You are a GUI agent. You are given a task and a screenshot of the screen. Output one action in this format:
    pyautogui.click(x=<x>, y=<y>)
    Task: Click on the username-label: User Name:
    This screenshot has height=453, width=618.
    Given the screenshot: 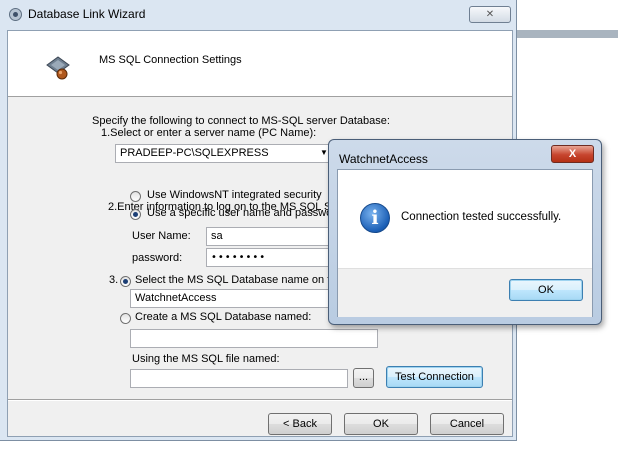 What is the action you would take?
    pyautogui.click(x=161, y=236)
    